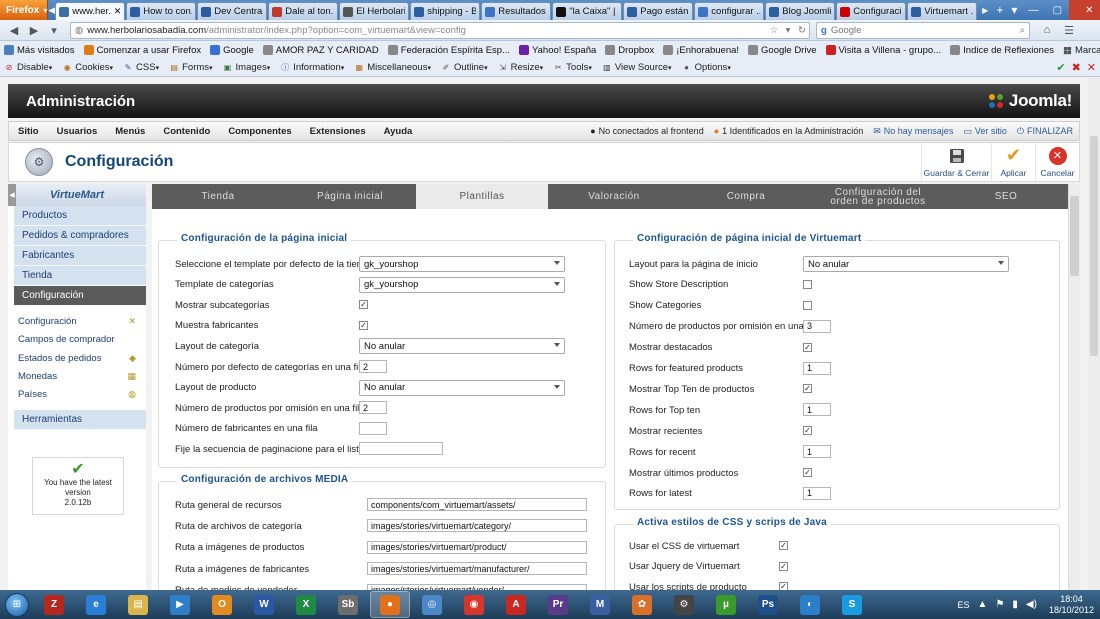 The height and width of the screenshot is (619, 1100). What do you see at coordinates (1002, 50) in the screenshot?
I see `bookmark-item: Indice de Reflexiones` at bounding box center [1002, 50].